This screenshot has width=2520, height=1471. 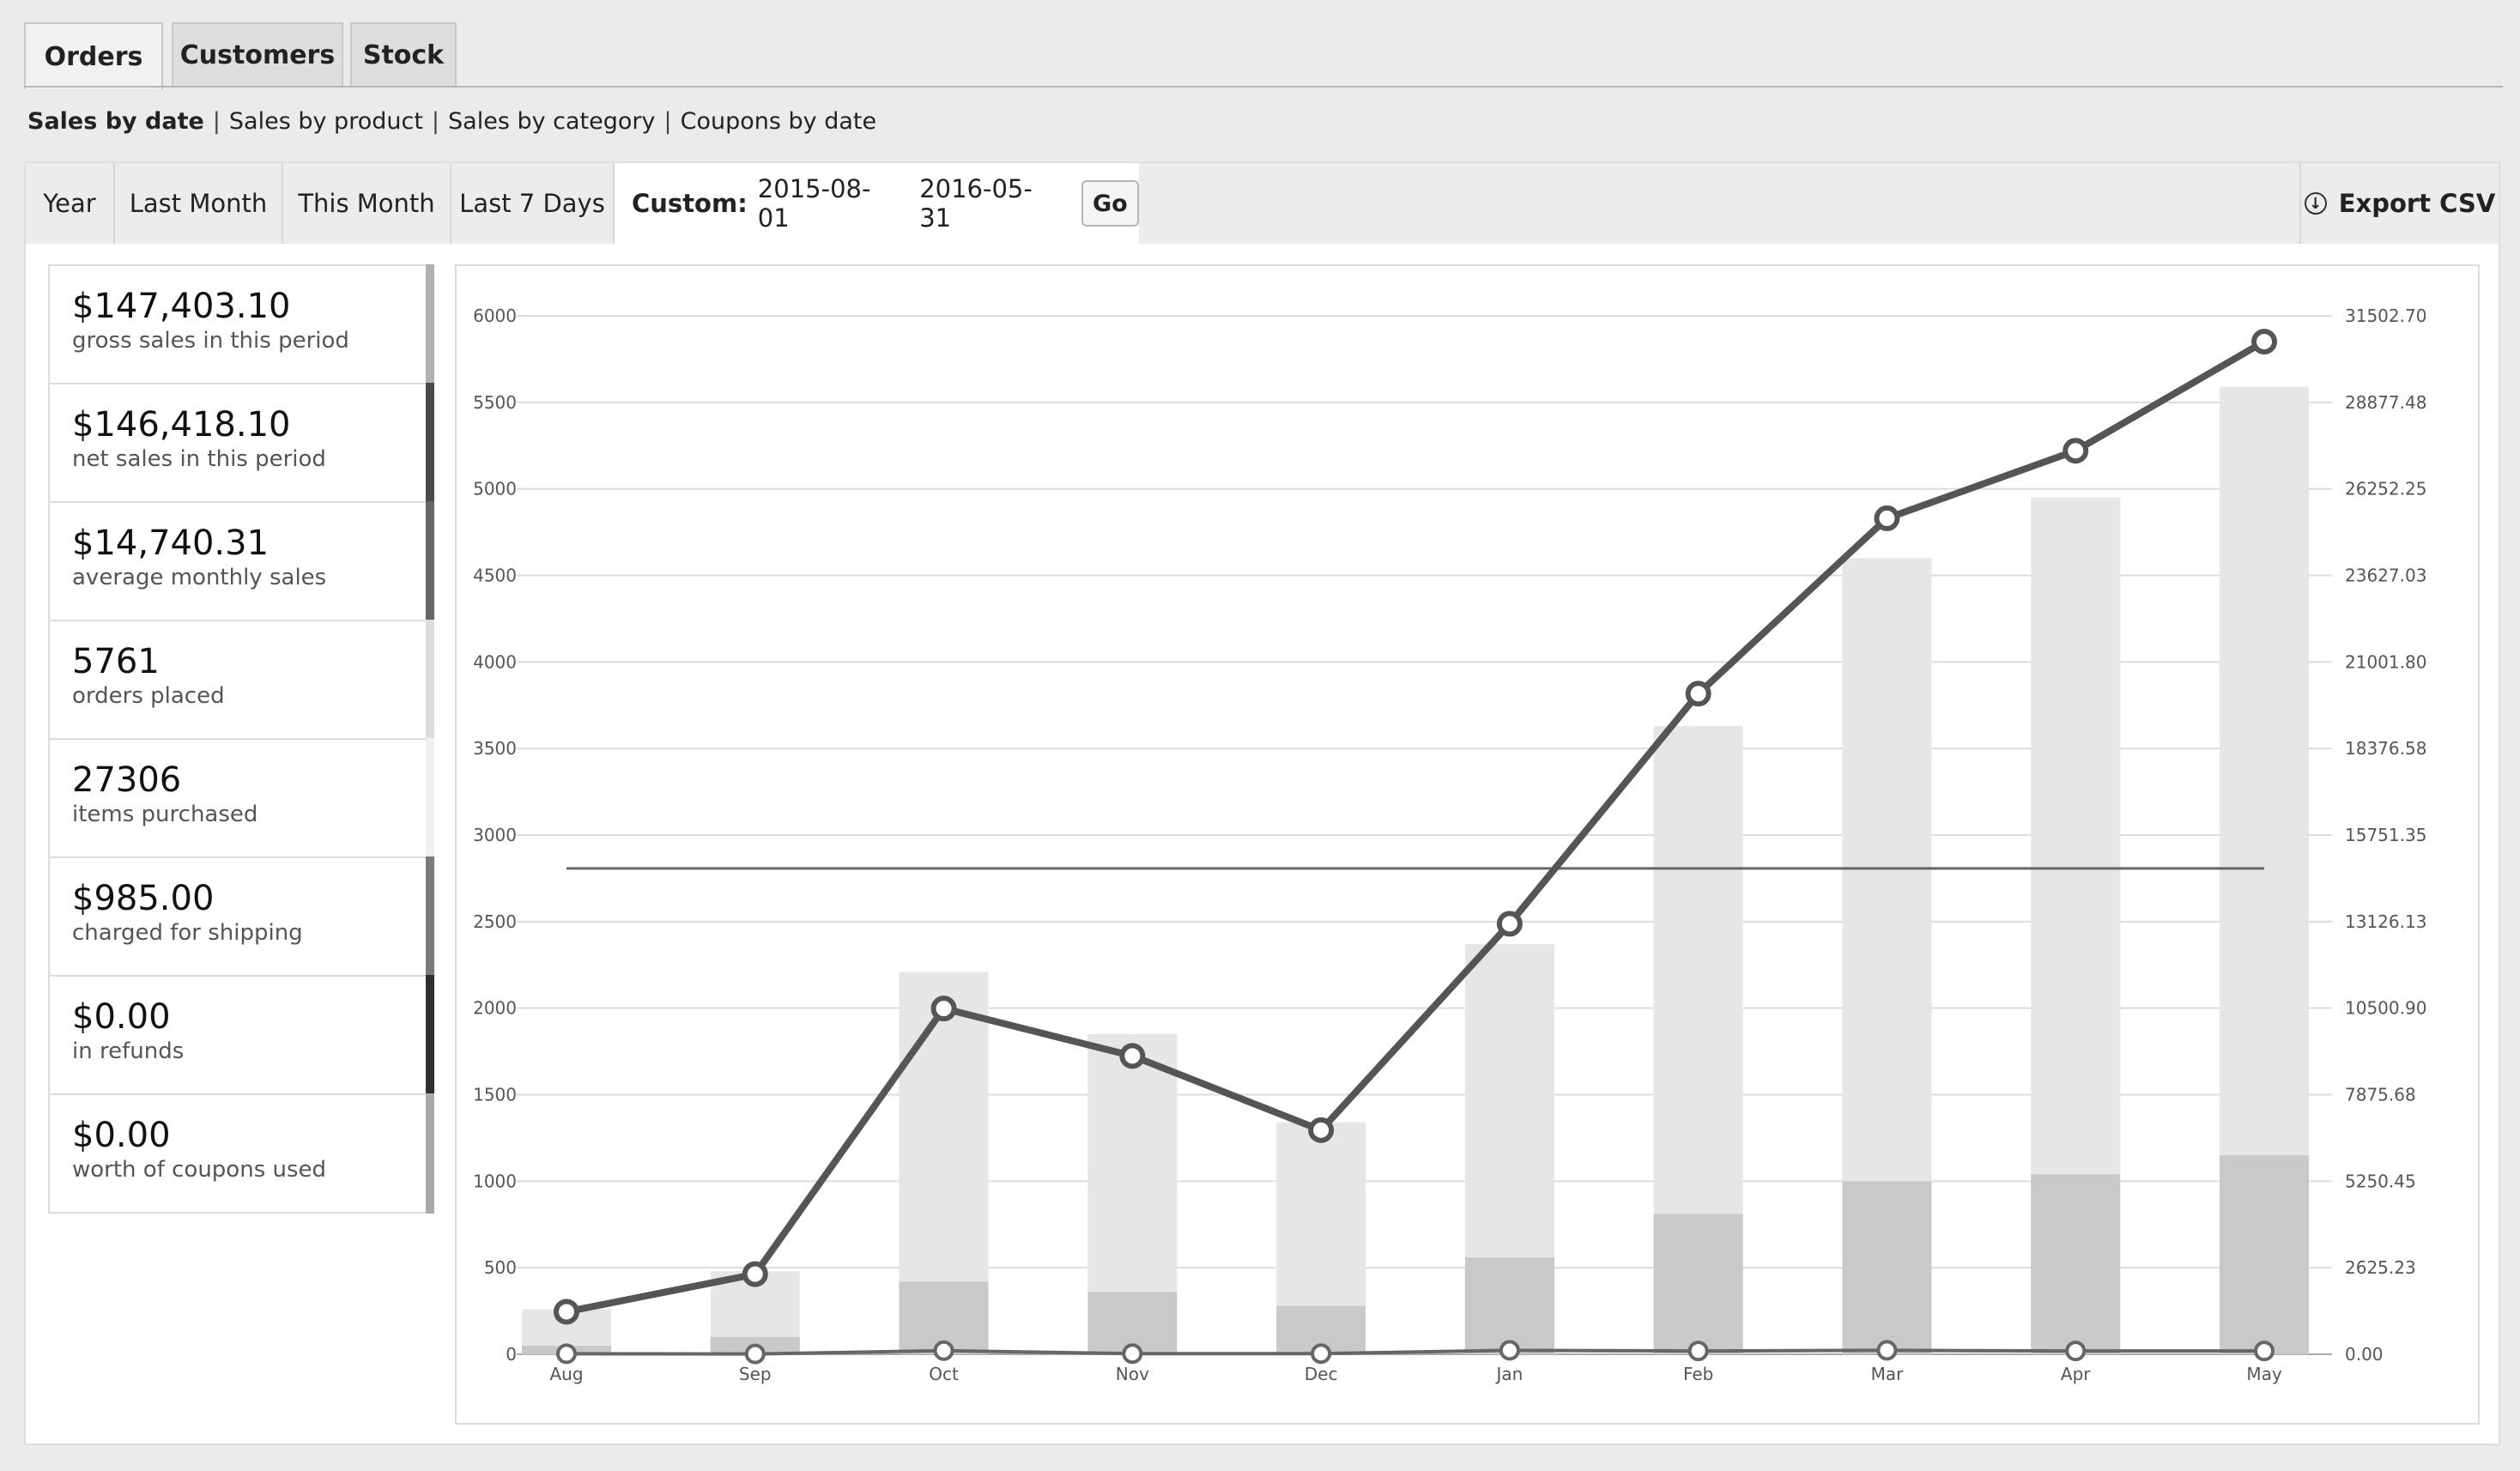 What do you see at coordinates (2417, 203) in the screenshot?
I see `export-csv-label: Export CSV` at bounding box center [2417, 203].